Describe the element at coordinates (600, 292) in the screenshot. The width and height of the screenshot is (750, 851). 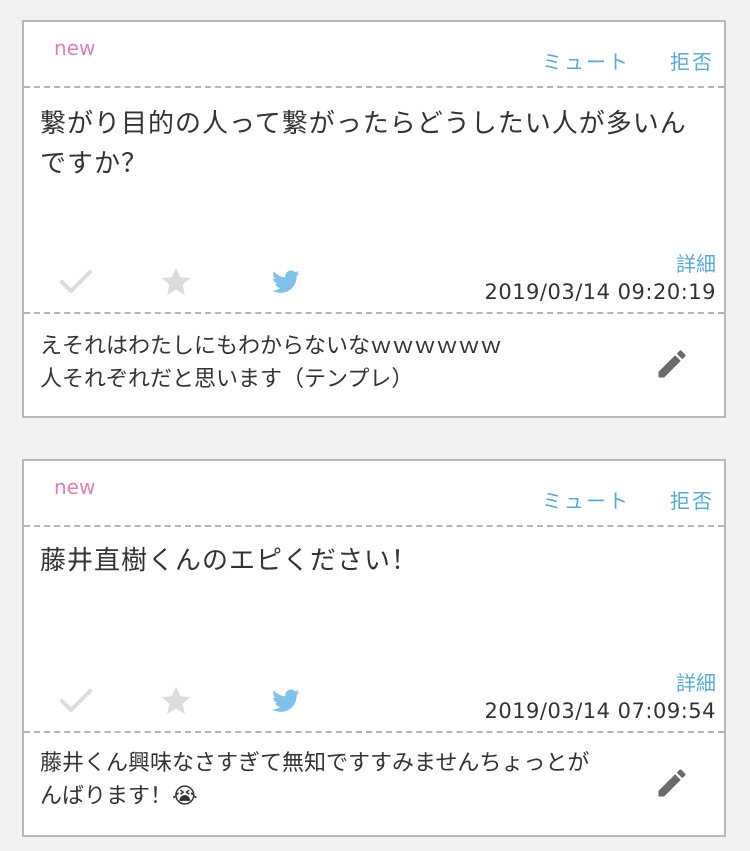
I see `timestamp: 2019/03/14 09:20:19` at that location.